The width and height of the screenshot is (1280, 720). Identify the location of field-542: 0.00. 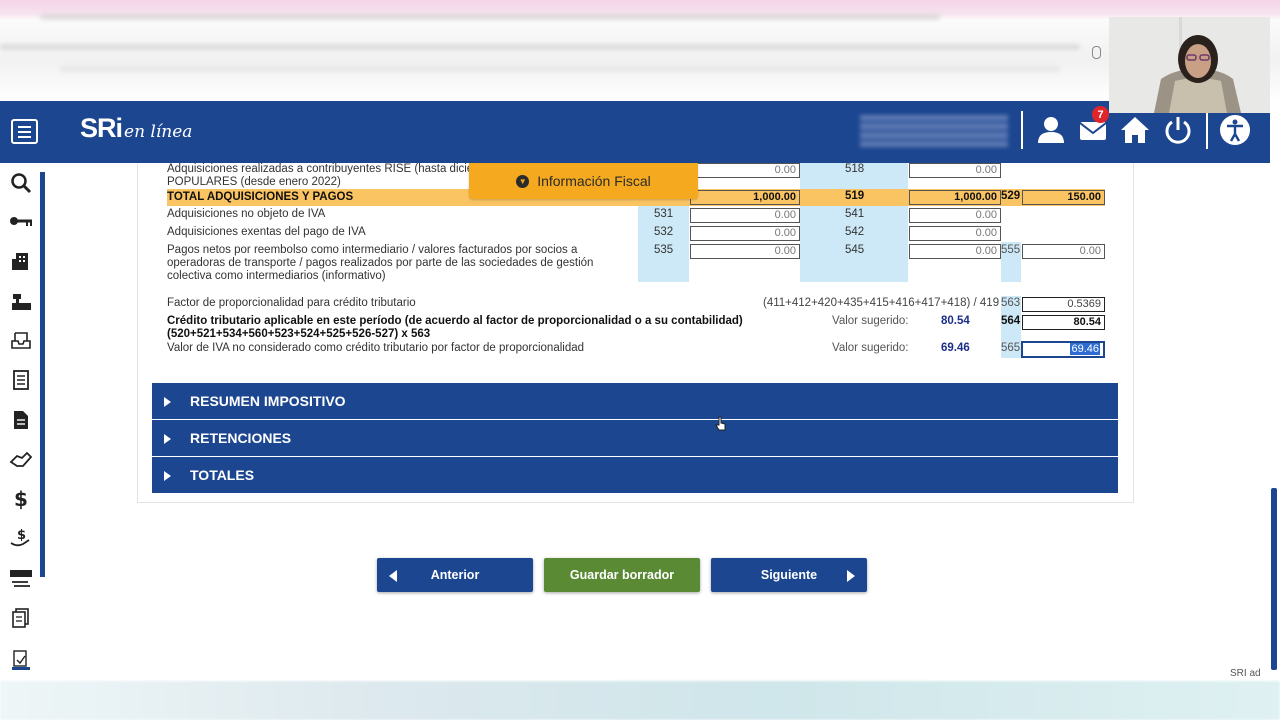
(955, 233).